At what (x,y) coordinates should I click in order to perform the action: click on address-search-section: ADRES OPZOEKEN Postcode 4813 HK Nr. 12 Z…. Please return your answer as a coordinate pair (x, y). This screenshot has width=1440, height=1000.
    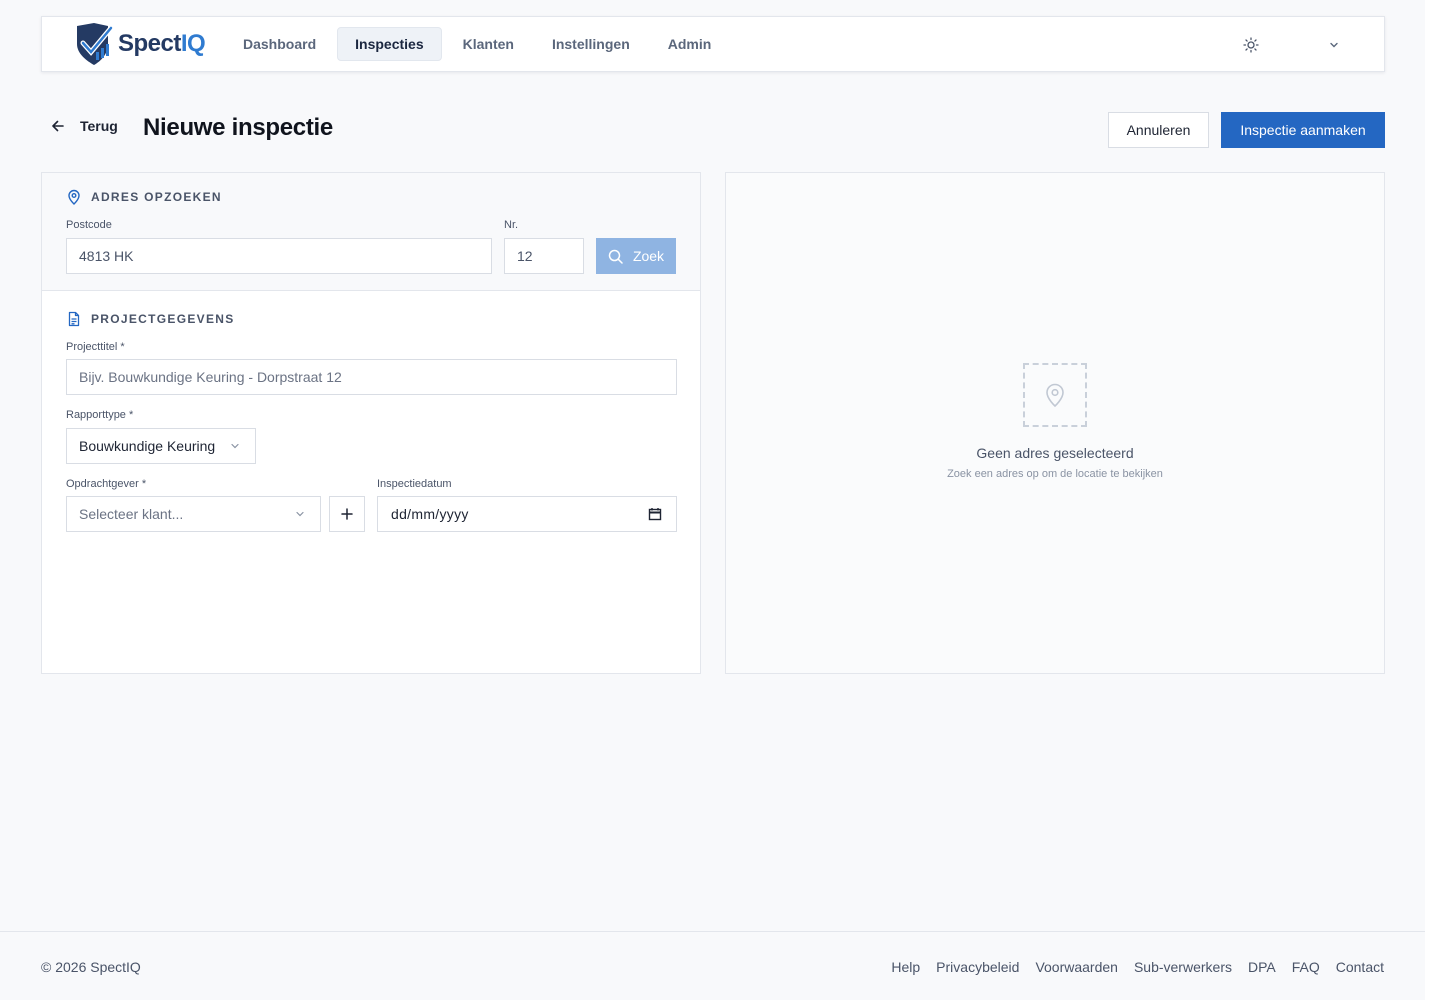
    Looking at the image, I should click on (371, 232).